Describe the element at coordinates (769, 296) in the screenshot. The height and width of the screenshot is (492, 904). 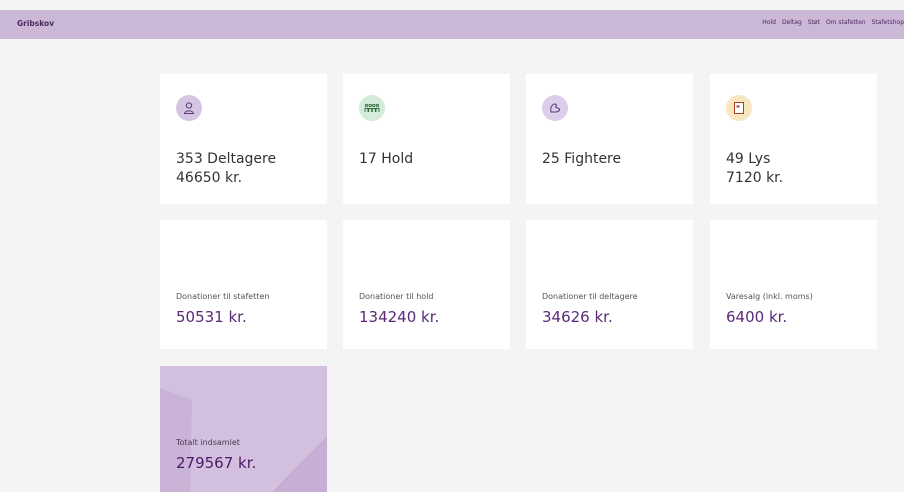
I see `donation-label: Varesalg (inkl. moms)` at that location.